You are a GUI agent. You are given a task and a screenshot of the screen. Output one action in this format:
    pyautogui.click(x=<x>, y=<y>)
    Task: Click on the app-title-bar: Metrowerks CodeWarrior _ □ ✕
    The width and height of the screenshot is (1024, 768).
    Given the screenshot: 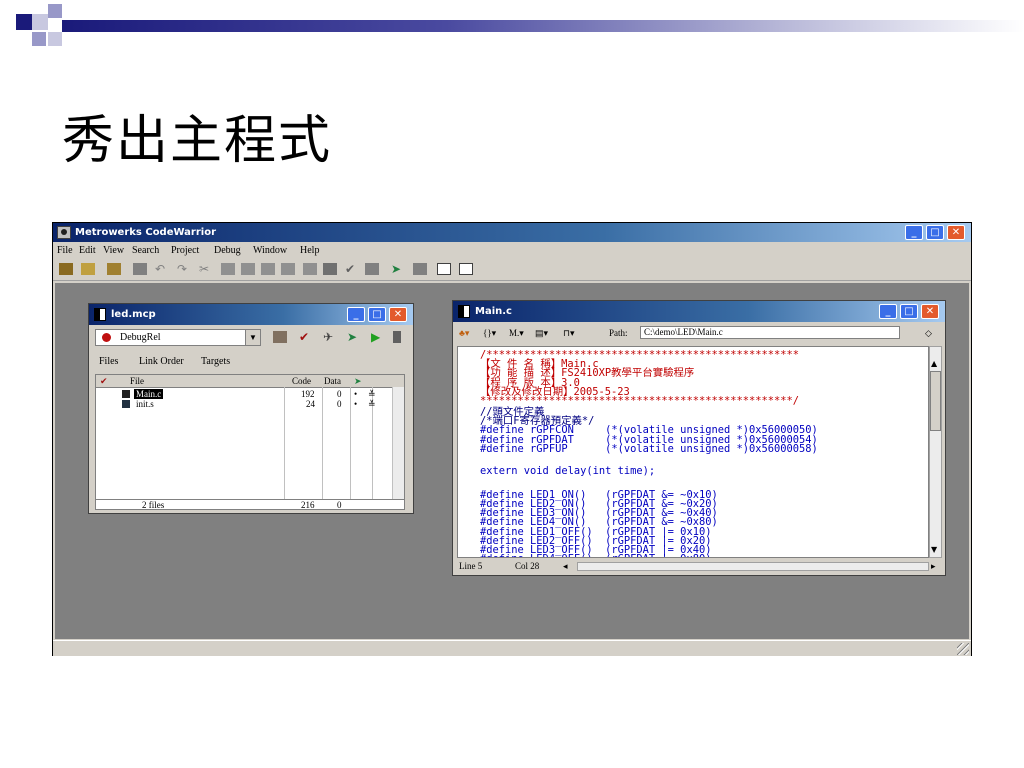 What is the action you would take?
    pyautogui.click(x=512, y=232)
    